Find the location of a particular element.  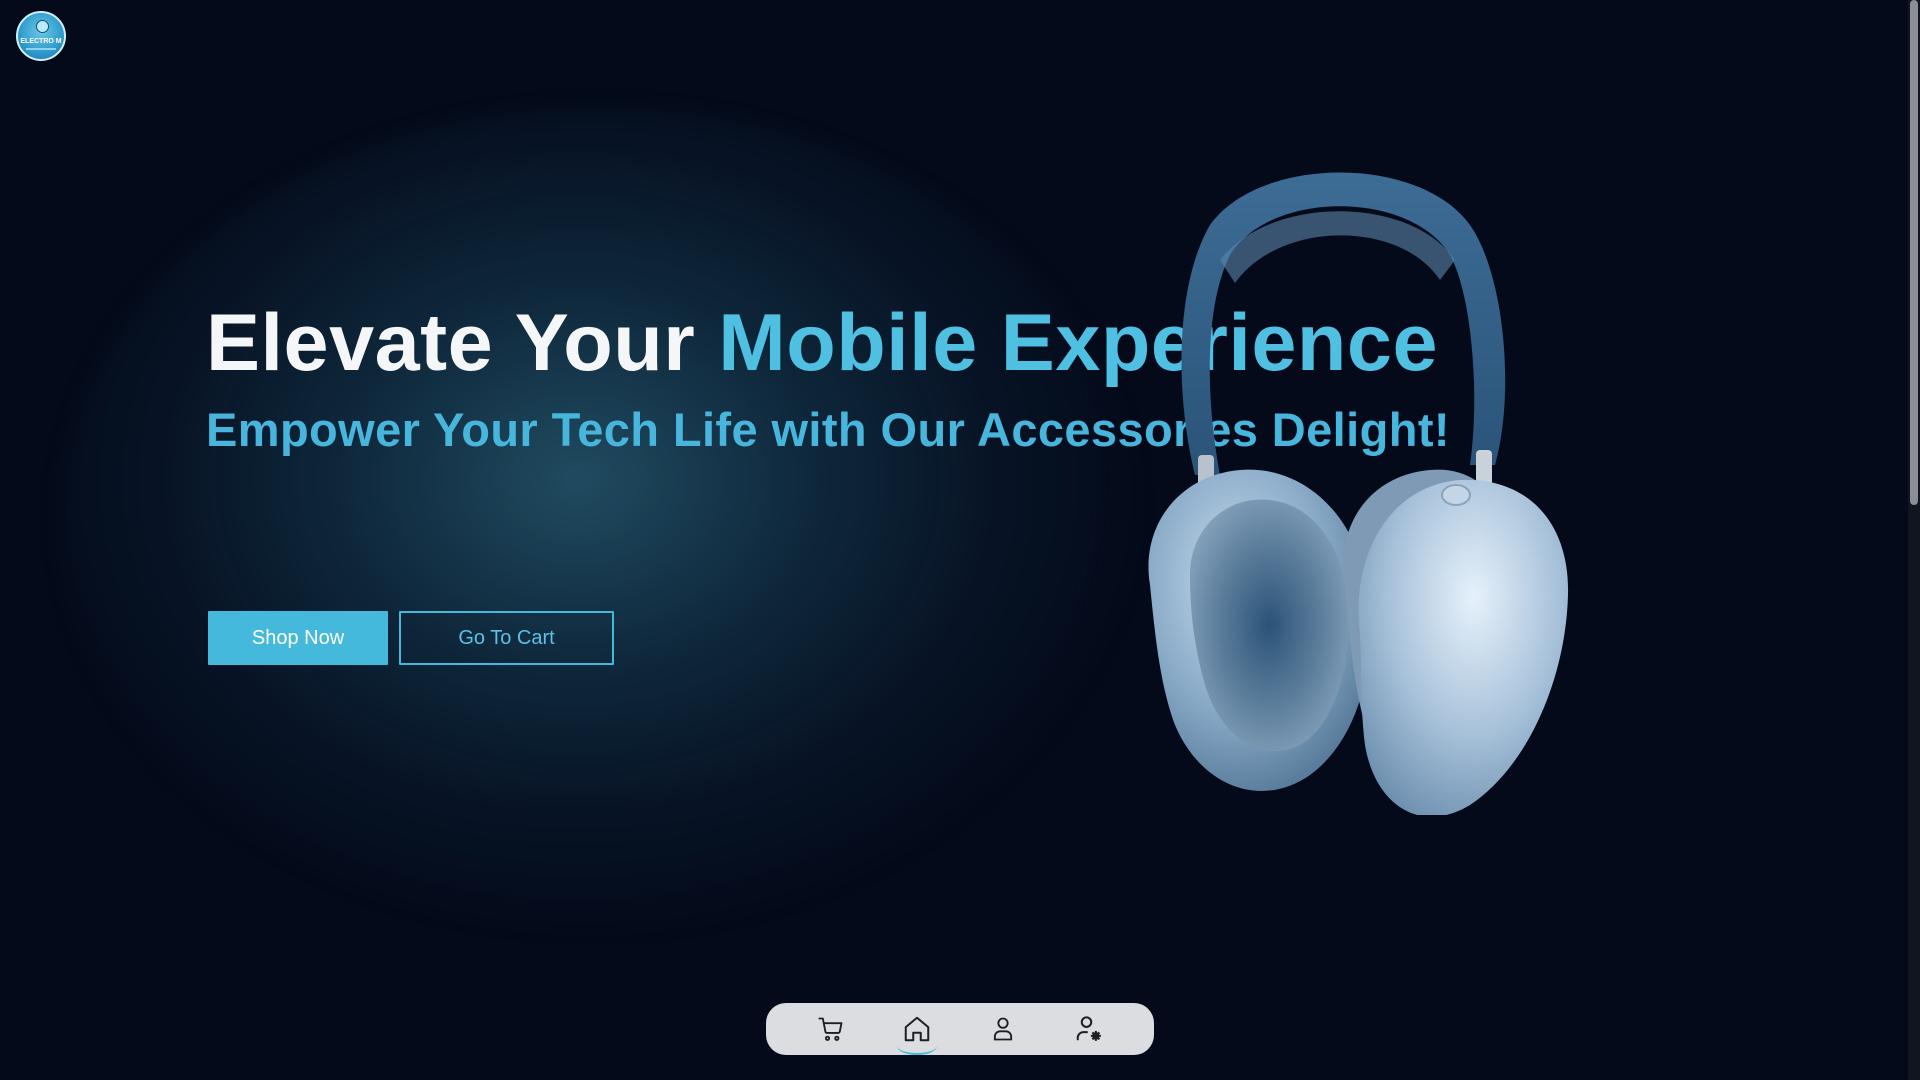

dock-cart is located at coordinates (831, 1029).